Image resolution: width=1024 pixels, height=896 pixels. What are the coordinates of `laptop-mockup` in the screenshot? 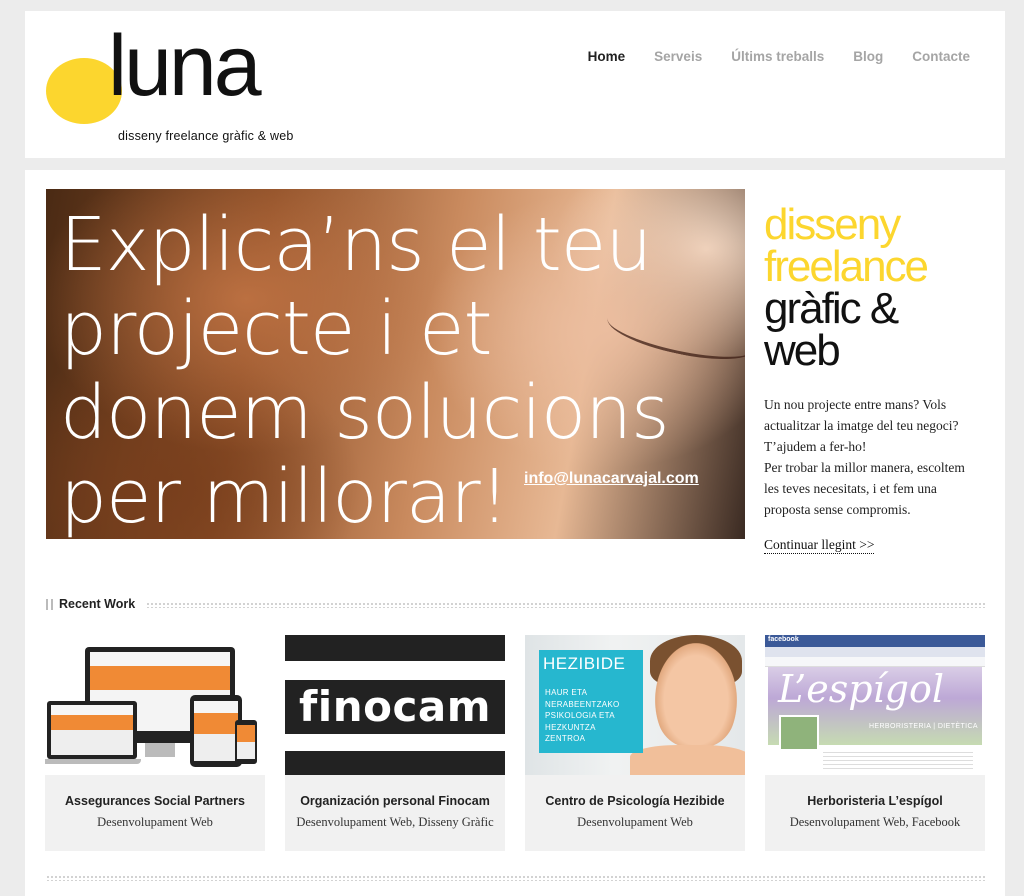 It's located at (92, 730).